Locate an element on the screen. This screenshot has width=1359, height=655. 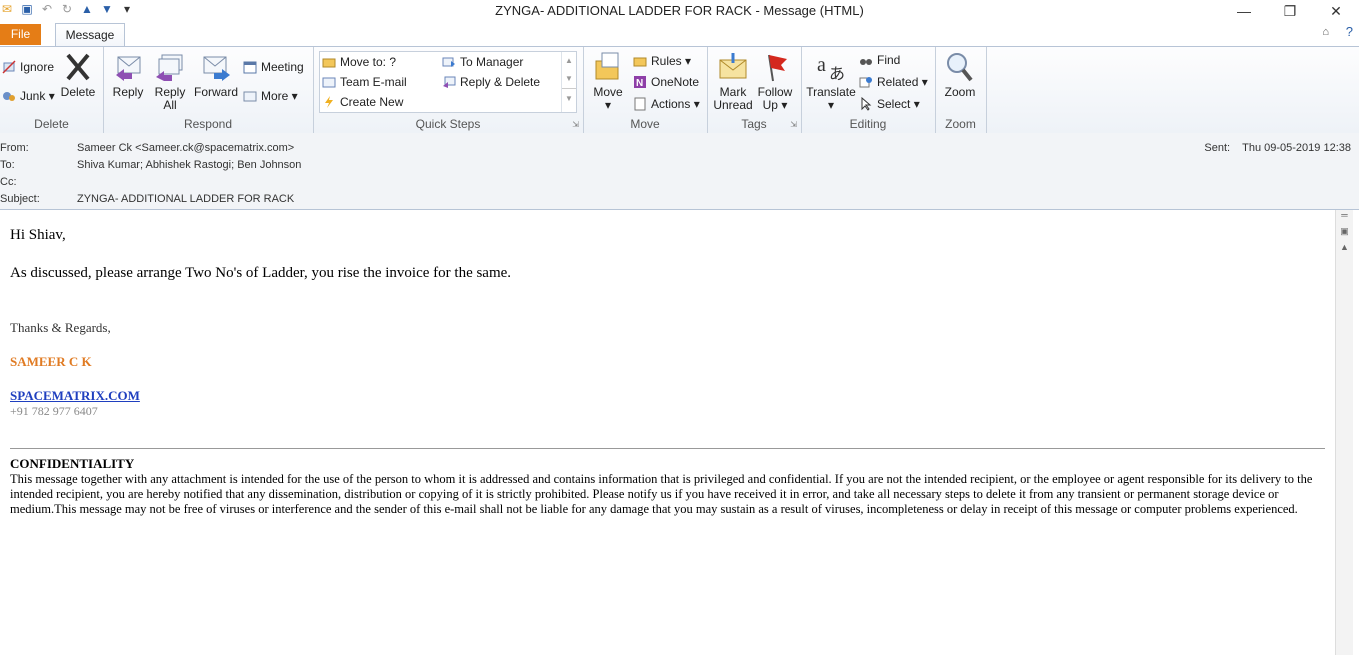
tab-message: Message is located at coordinates (90, 34).